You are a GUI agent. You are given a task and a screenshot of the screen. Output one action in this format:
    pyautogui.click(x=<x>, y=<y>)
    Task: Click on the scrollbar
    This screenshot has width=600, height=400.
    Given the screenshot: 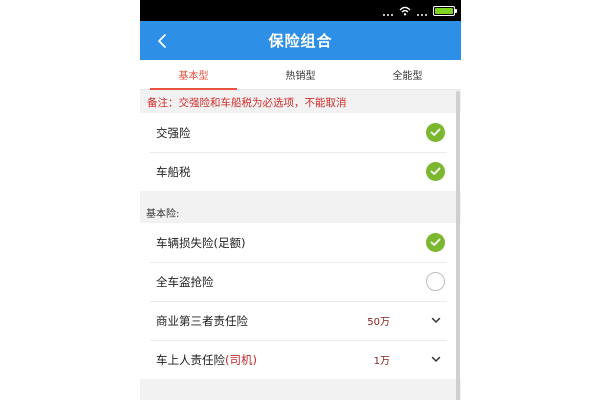 What is the action you would take?
    pyautogui.click(x=458, y=245)
    